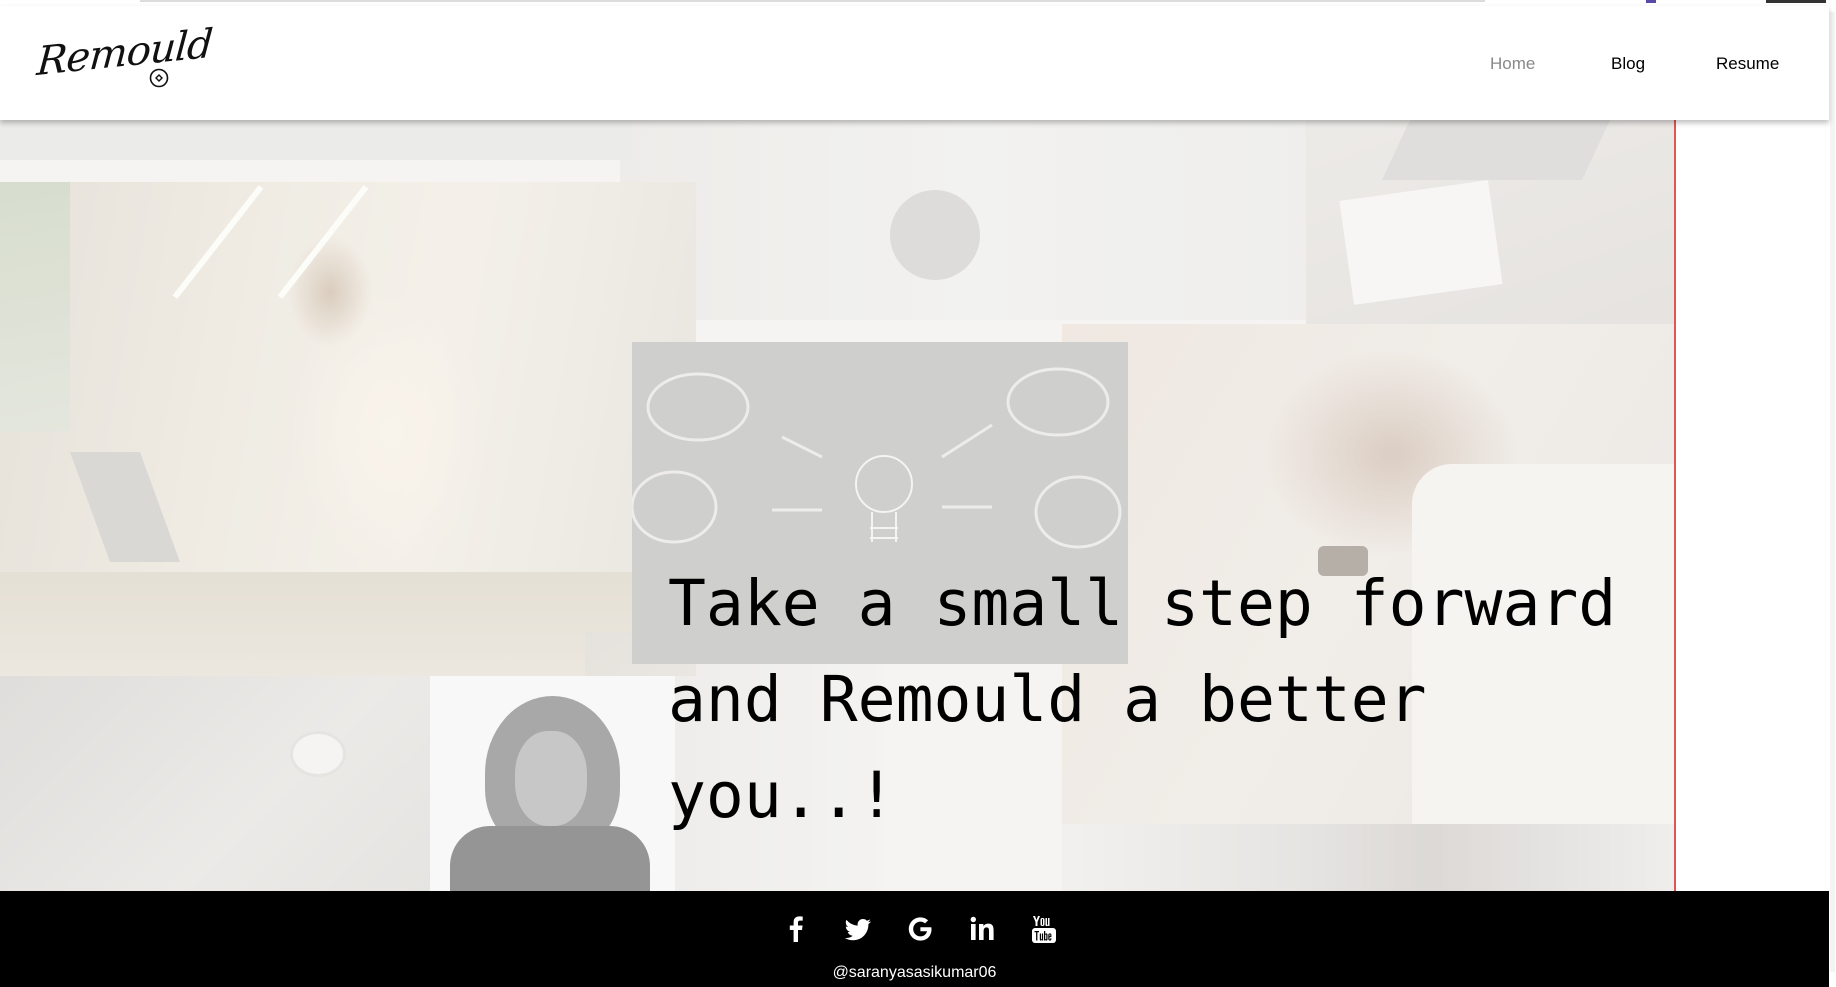 This screenshot has height=987, width=1836. Describe the element at coordinates (812, 1) in the screenshot. I see `top-strip-line` at that location.